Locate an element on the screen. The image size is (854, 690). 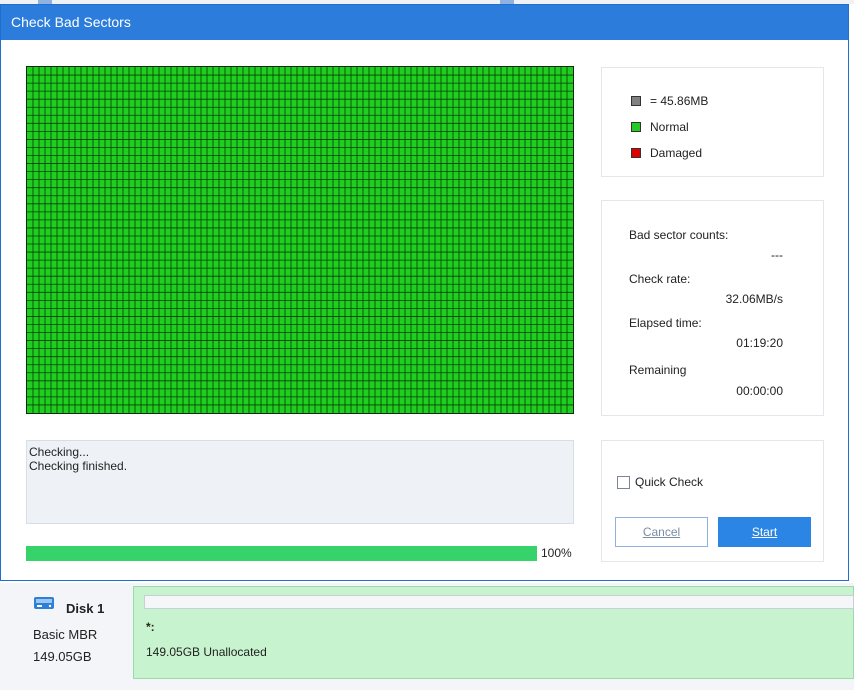
quick-check-checkbox: Quick Check is located at coordinates (660, 482).